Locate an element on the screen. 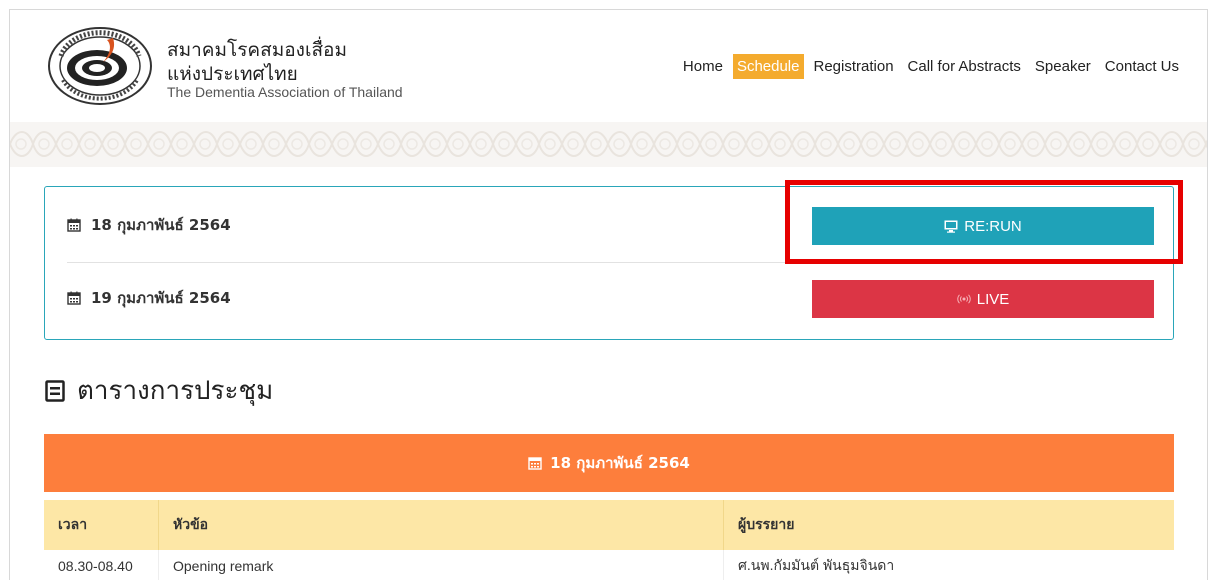 The height and width of the screenshot is (580, 1219). section-title-text: ตารางการประชุม is located at coordinates (175, 391).